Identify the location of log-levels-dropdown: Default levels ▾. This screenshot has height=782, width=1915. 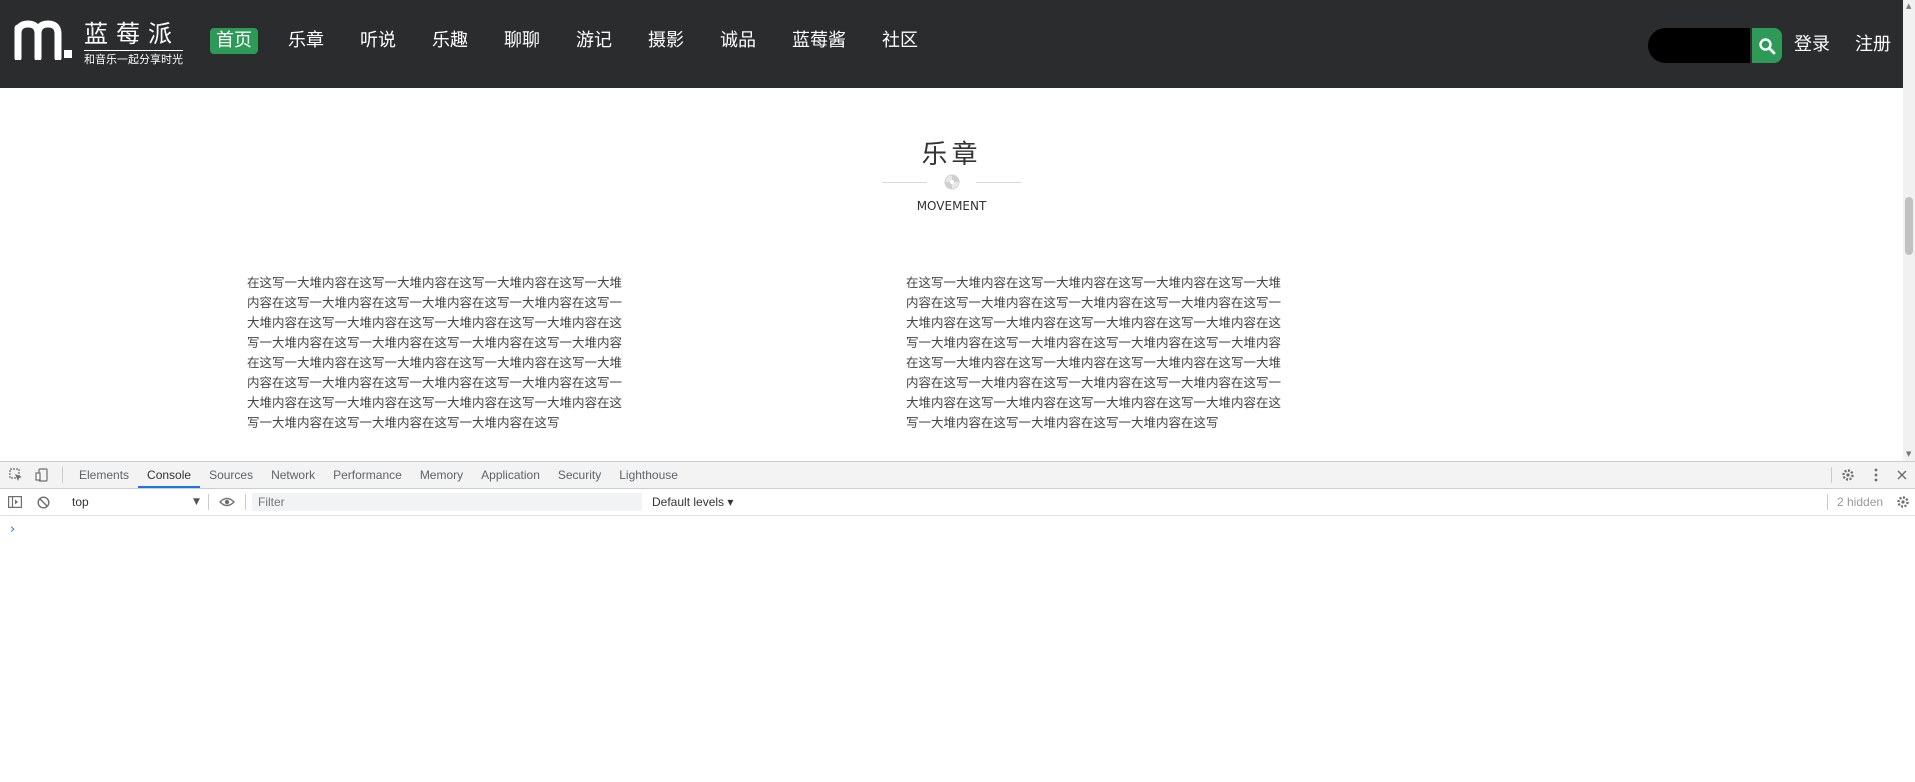
(692, 502).